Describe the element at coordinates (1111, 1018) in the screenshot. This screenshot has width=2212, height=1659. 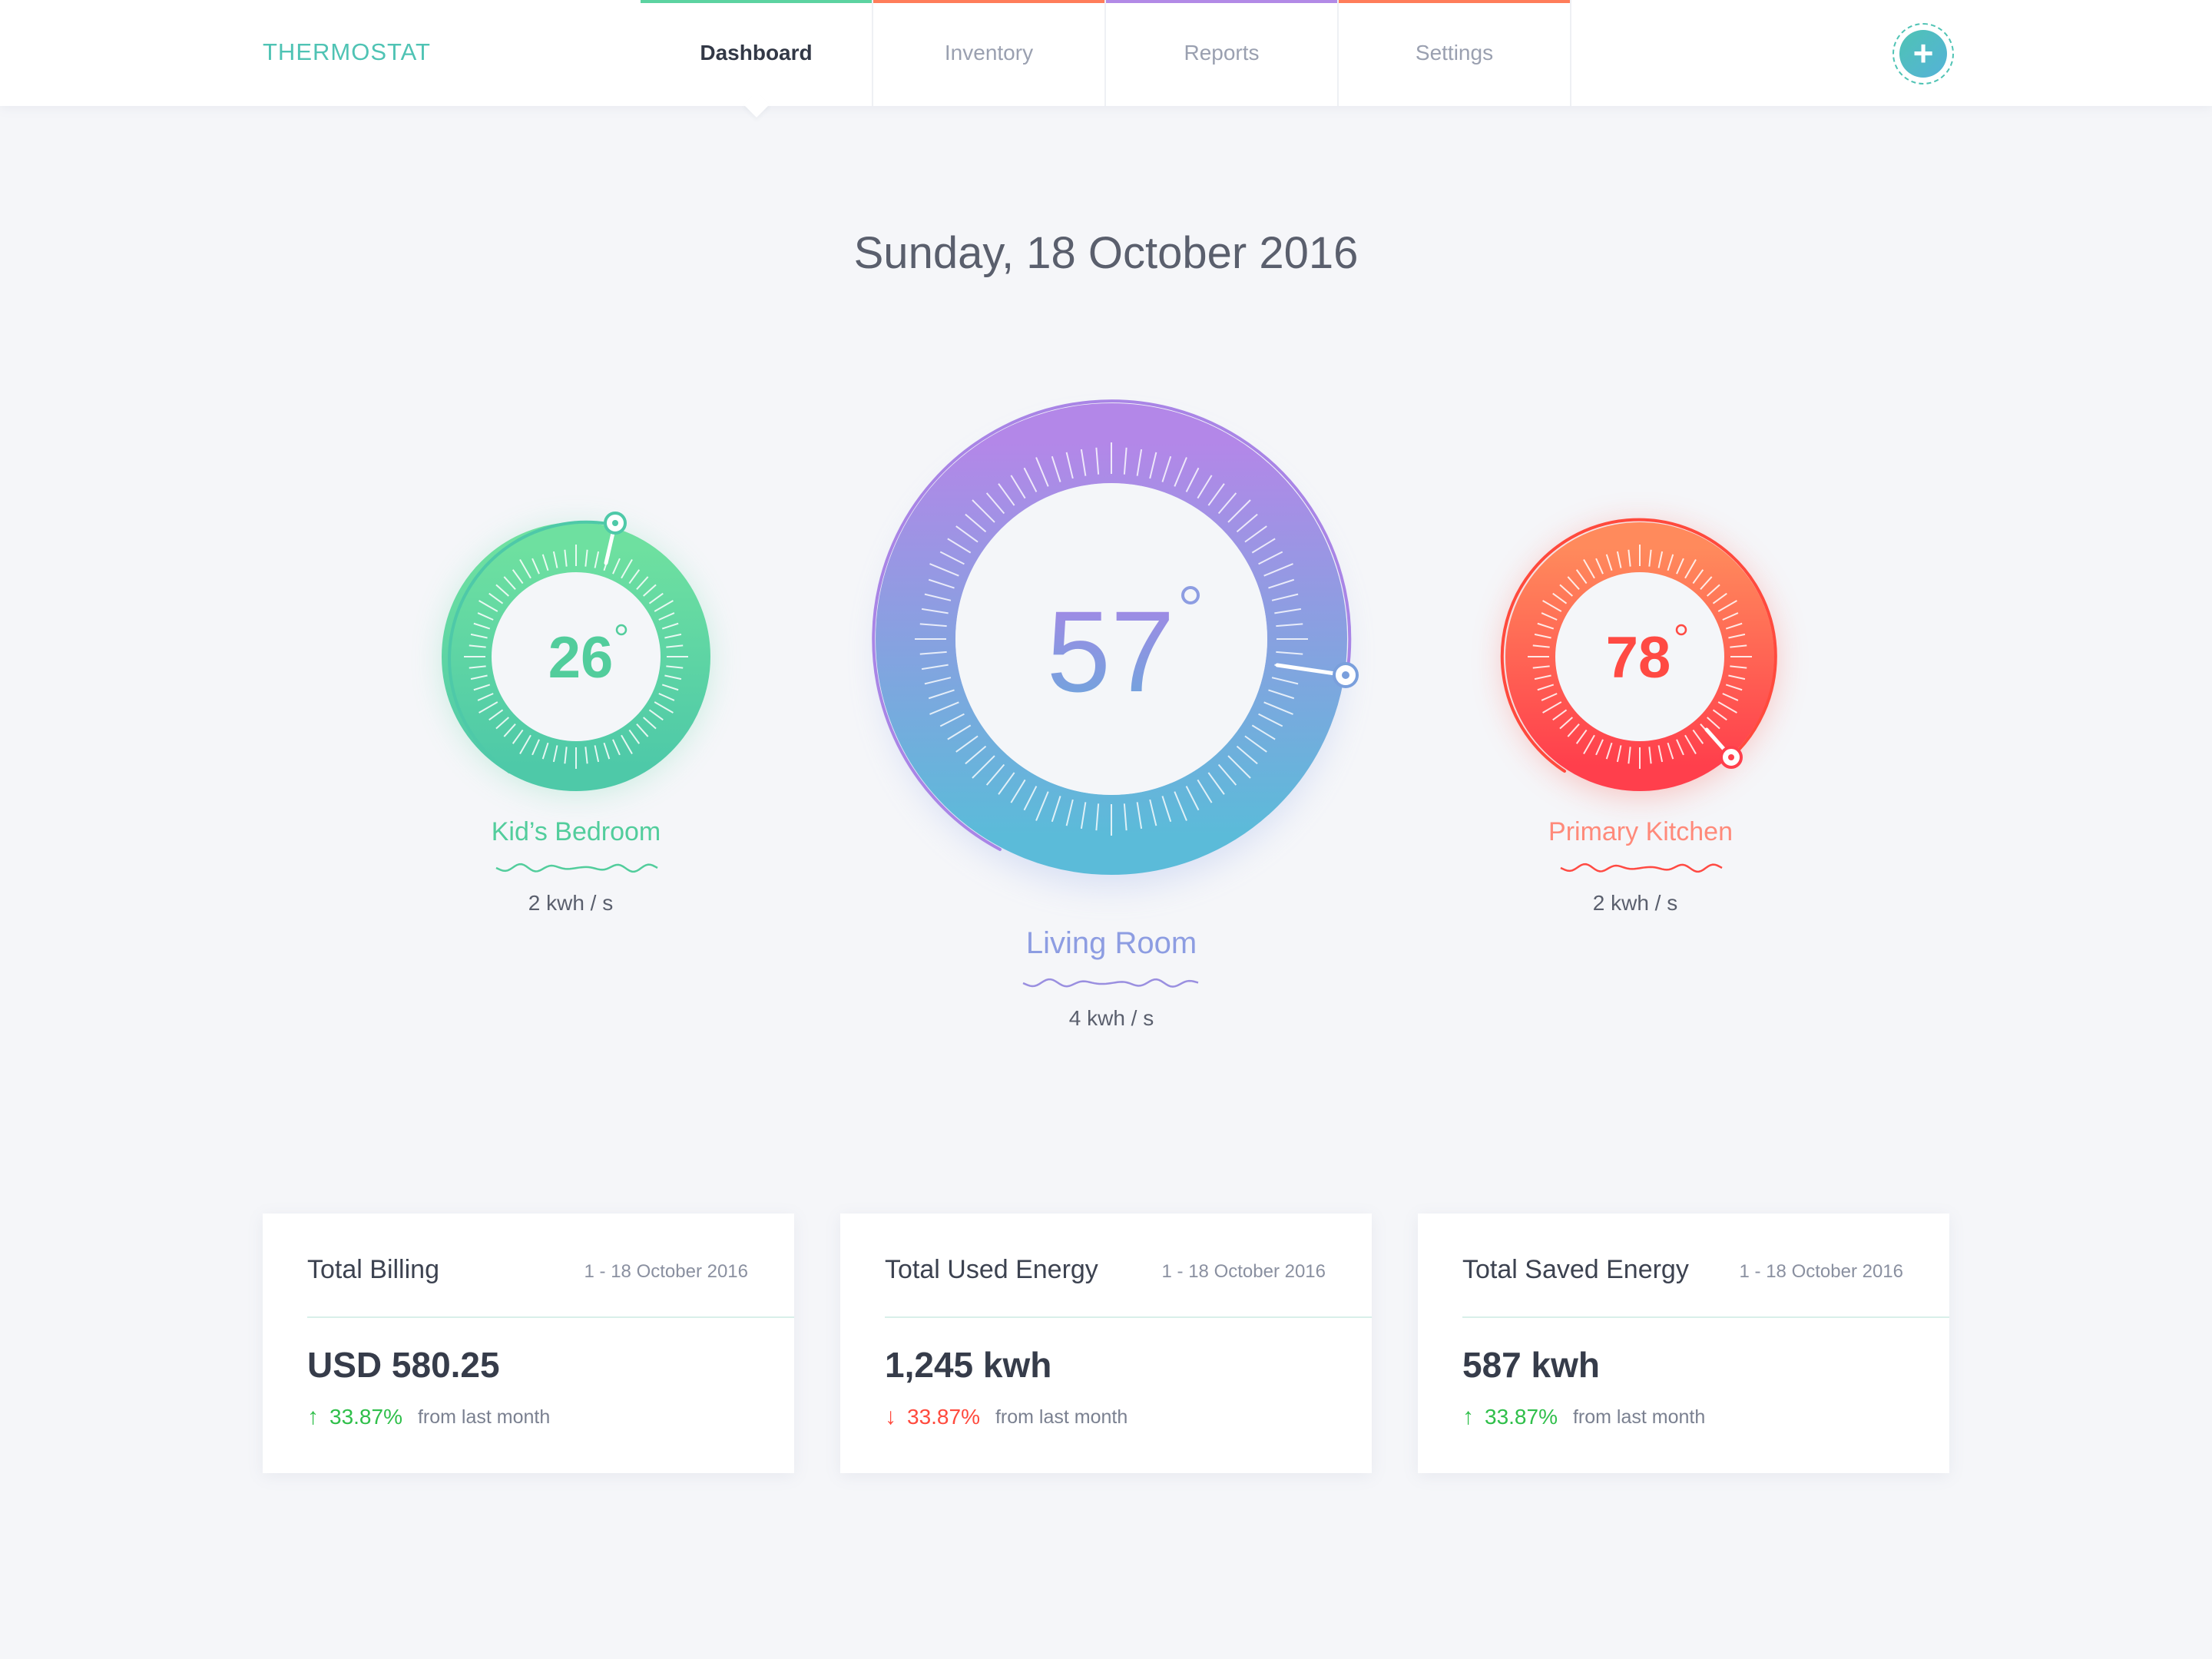
I see `usage-living-room: 4 kwh / s` at that location.